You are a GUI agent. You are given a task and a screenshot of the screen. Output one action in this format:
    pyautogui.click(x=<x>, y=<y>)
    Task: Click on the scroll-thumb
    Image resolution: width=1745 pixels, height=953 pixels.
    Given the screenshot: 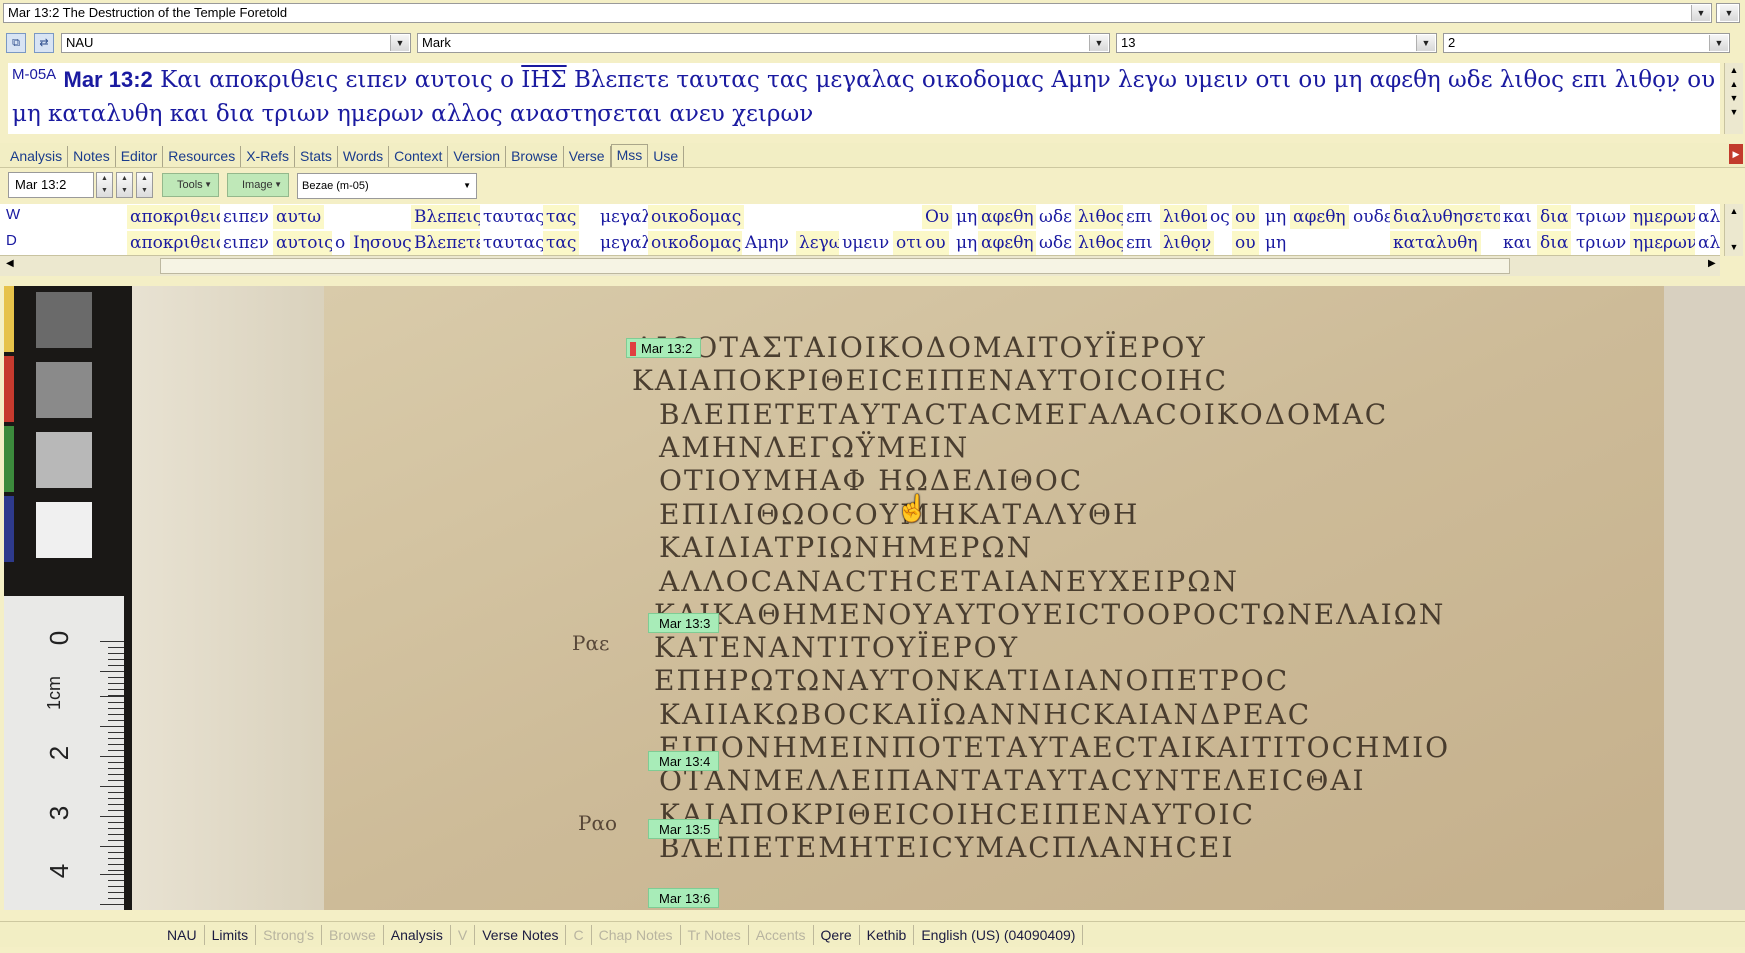 What is the action you would take?
    pyautogui.click(x=835, y=266)
    